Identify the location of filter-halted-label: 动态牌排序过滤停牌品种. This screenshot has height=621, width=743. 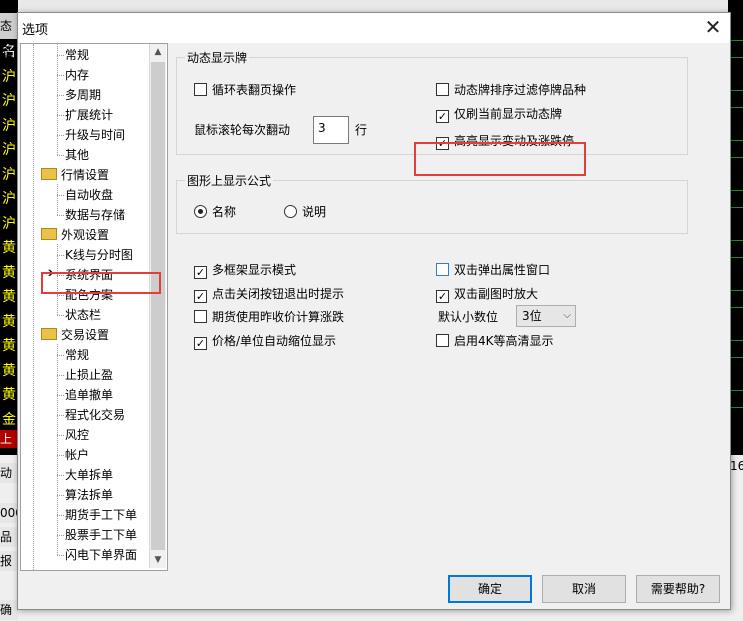
(520, 90).